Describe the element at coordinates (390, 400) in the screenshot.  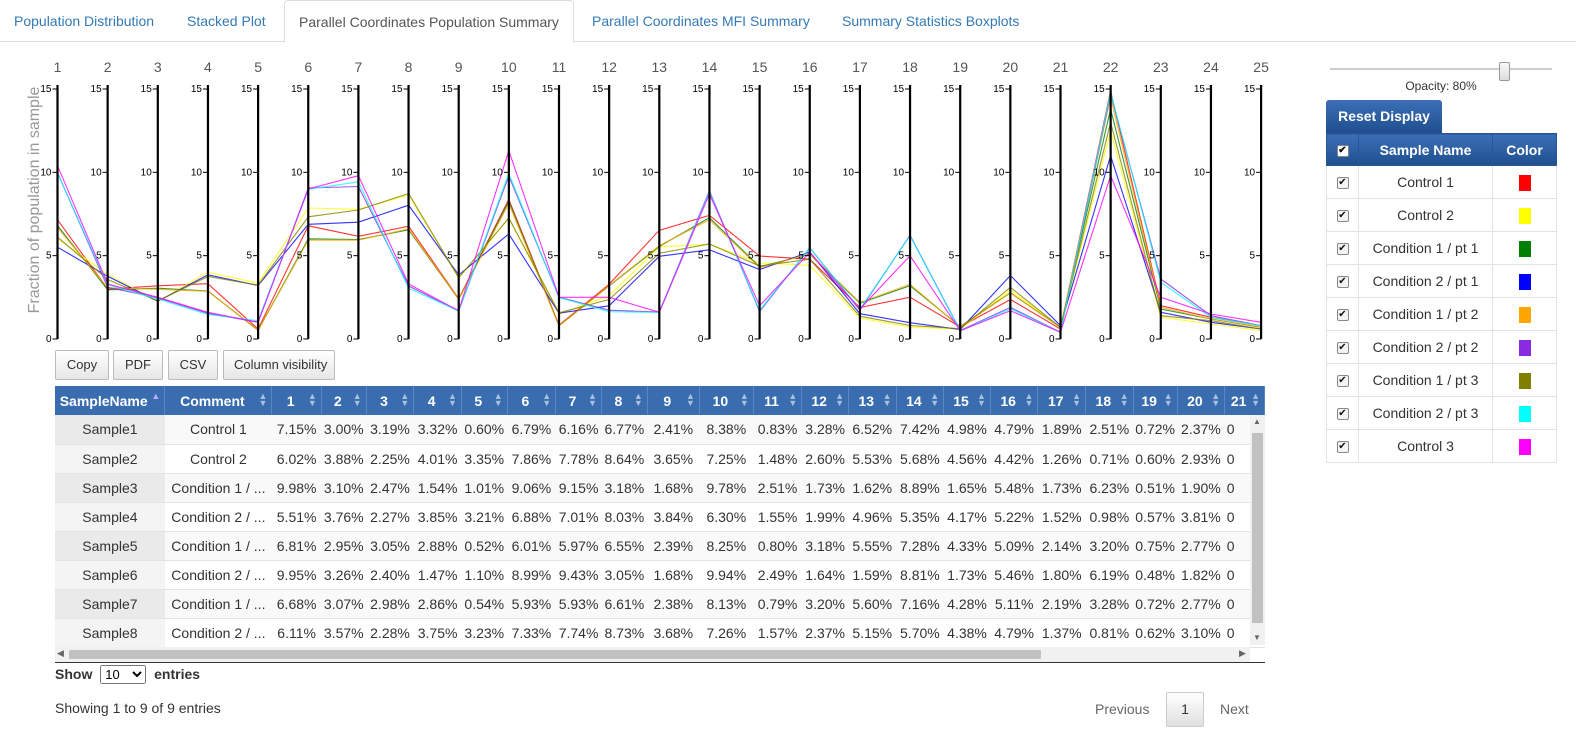
I see `column-header-3: 3 ▲ ▼` at that location.